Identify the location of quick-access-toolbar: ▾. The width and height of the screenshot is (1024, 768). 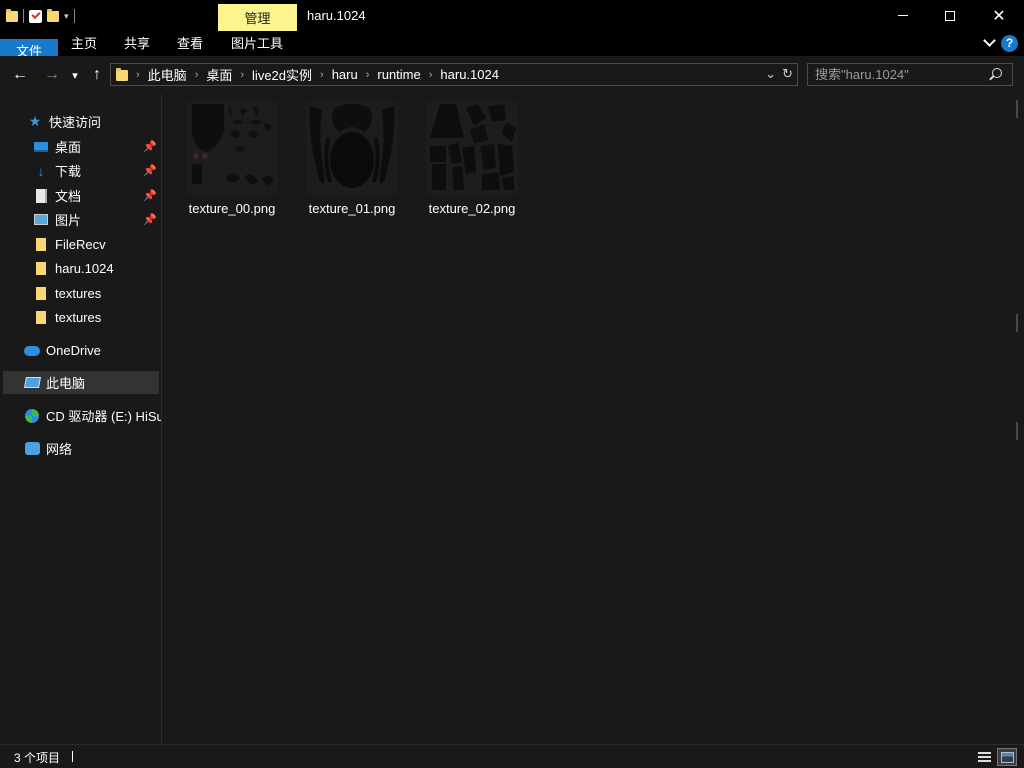
(40, 16).